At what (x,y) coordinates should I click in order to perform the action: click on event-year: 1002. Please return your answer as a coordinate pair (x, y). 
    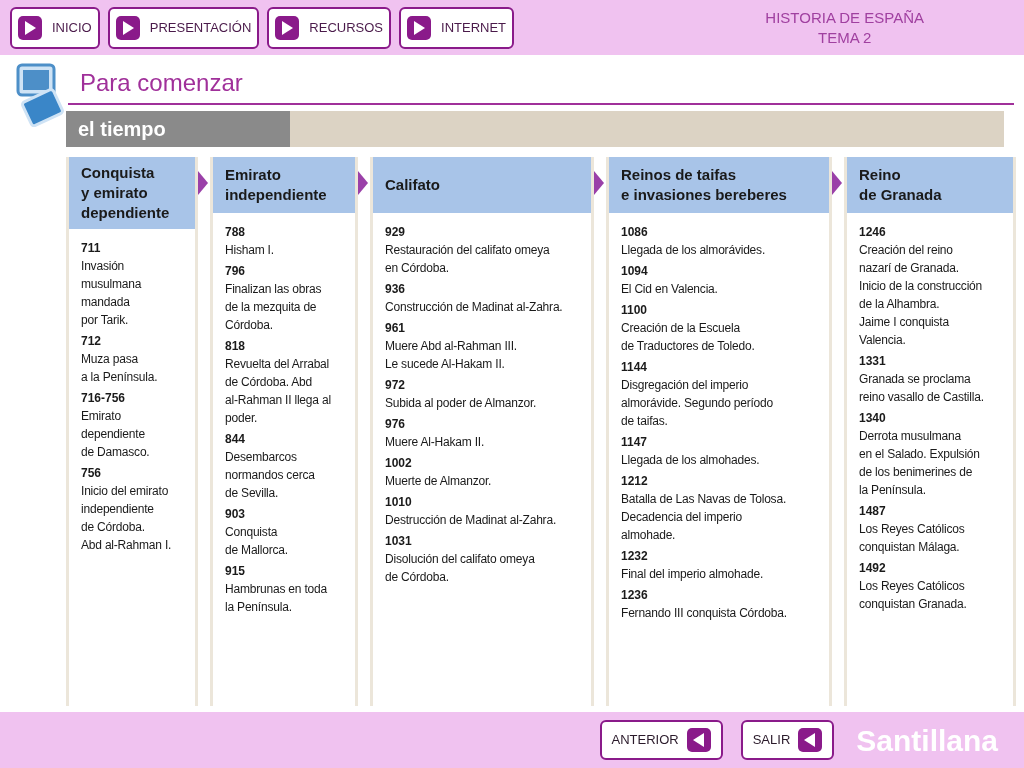
    Looking at the image, I should click on (399, 463).